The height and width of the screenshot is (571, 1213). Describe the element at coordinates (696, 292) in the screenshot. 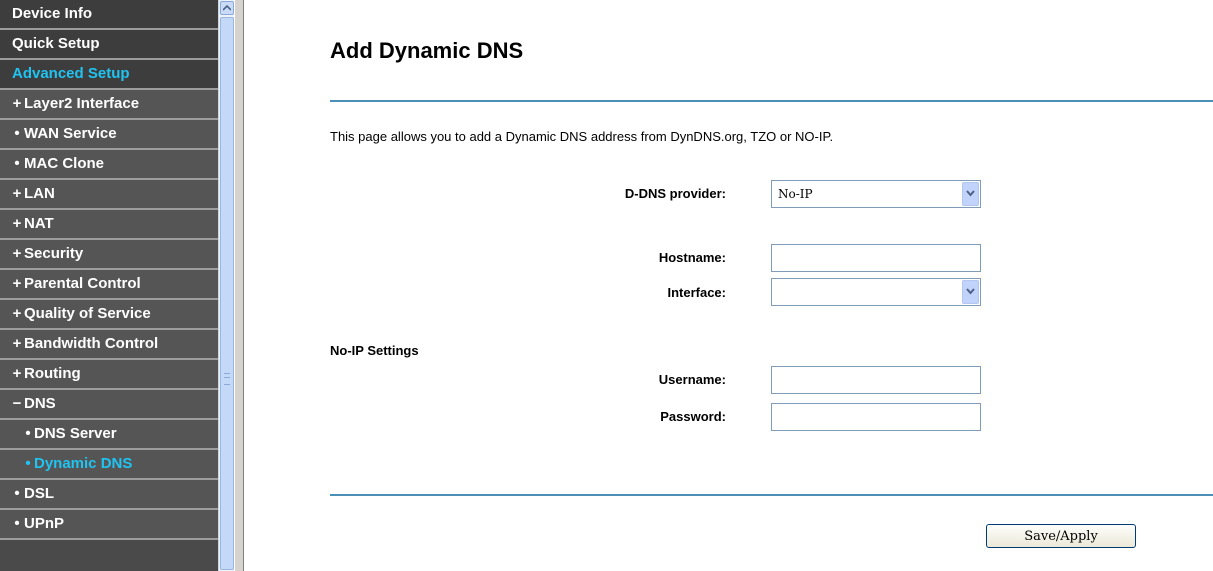

I see `interface-label: Interface:` at that location.